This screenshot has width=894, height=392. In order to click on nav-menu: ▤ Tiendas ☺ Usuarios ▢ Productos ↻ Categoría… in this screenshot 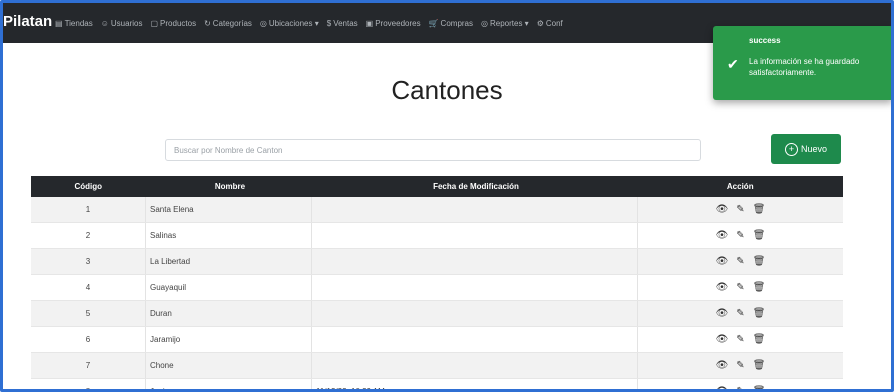, I will do `click(309, 23)`.